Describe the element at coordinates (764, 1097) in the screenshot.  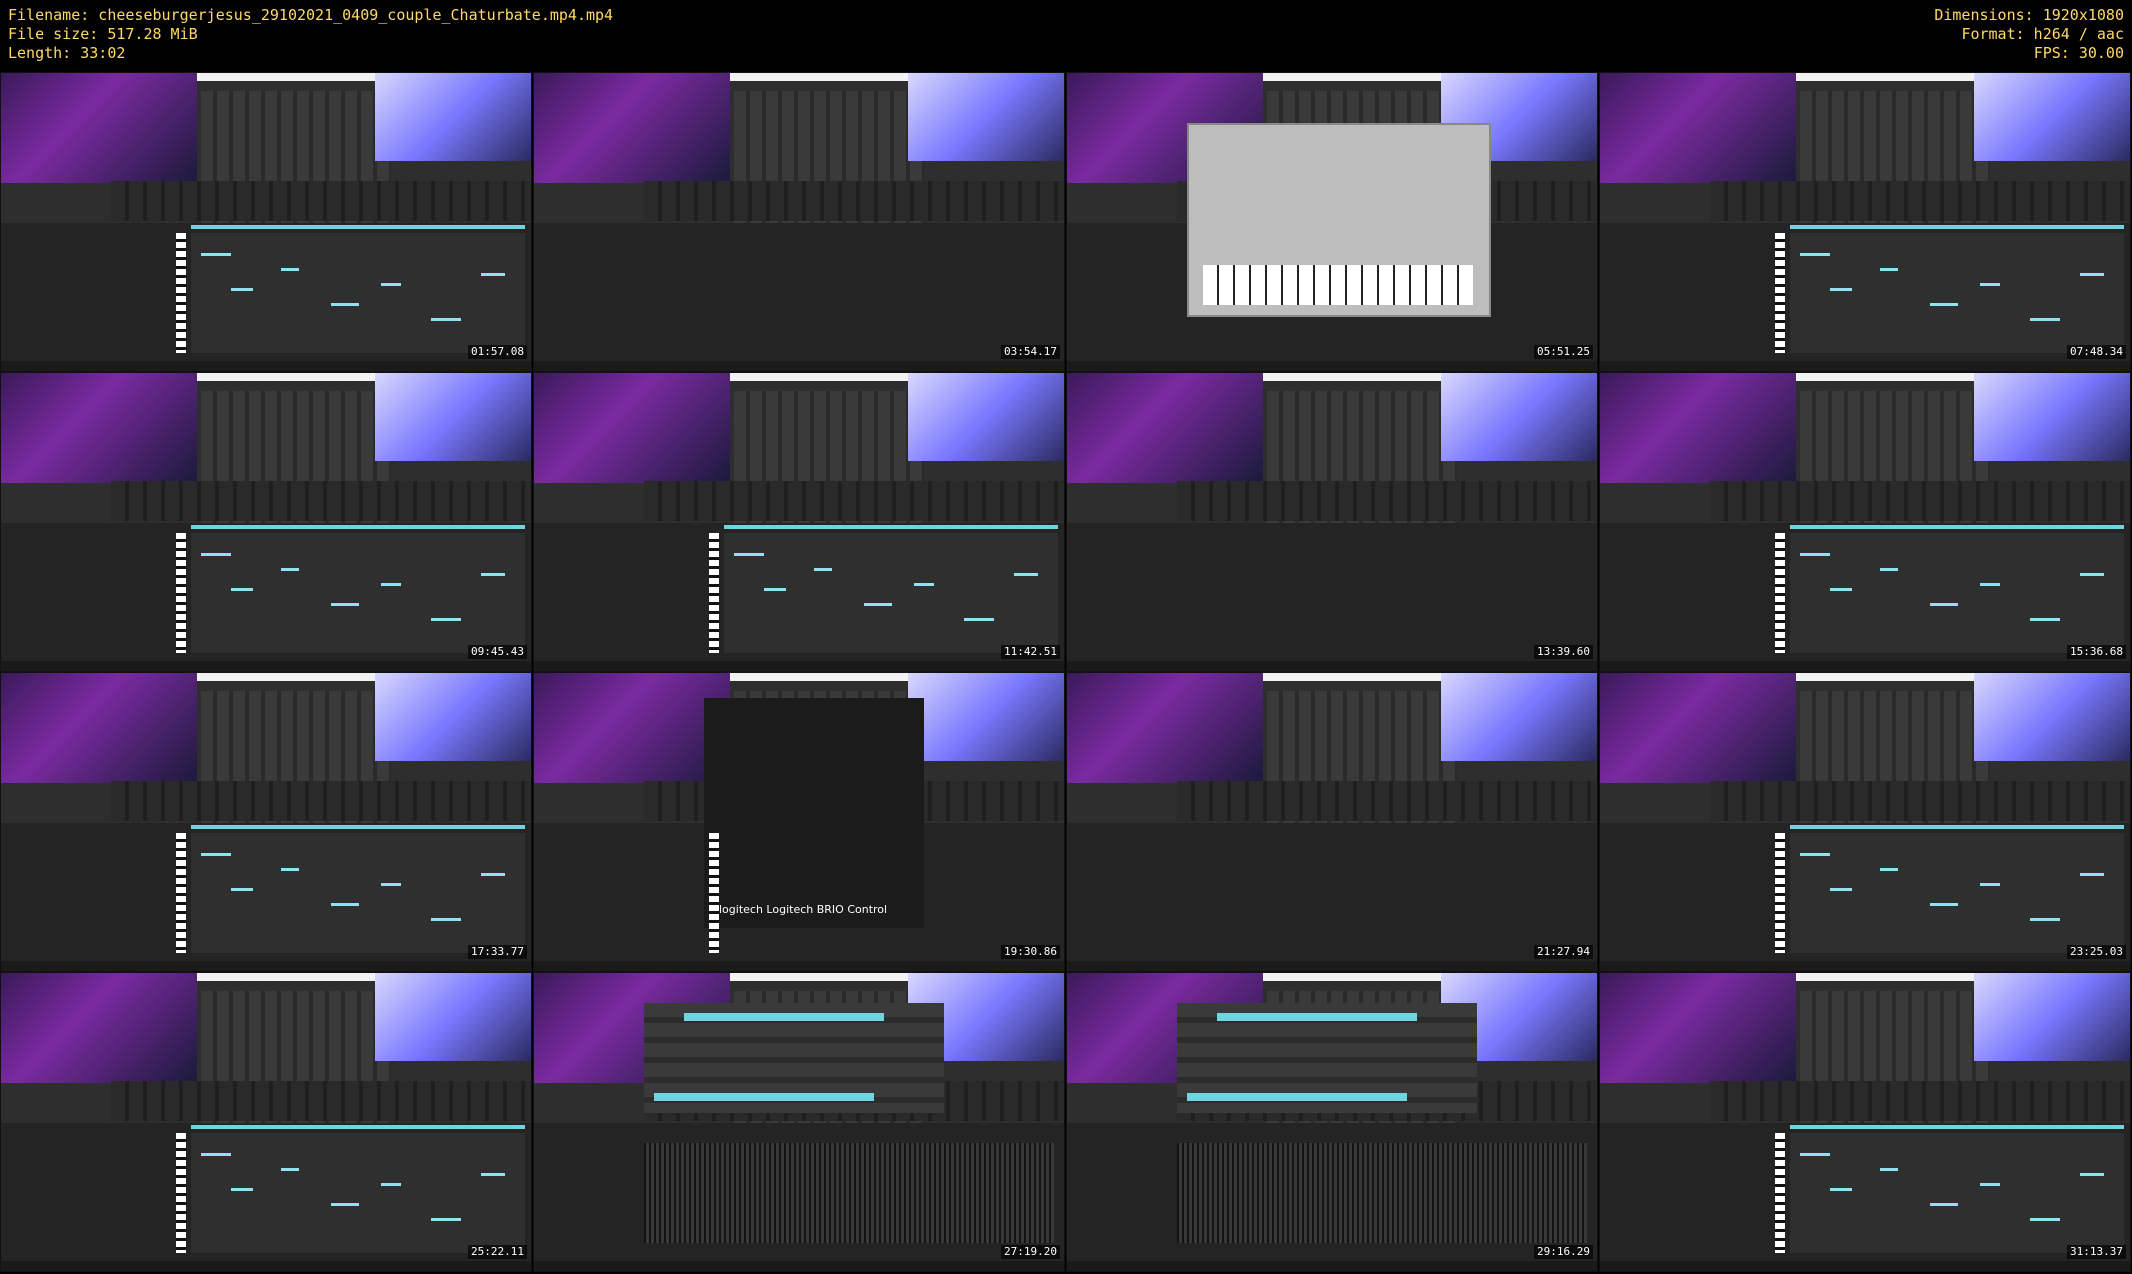
I see `audio-clip` at that location.